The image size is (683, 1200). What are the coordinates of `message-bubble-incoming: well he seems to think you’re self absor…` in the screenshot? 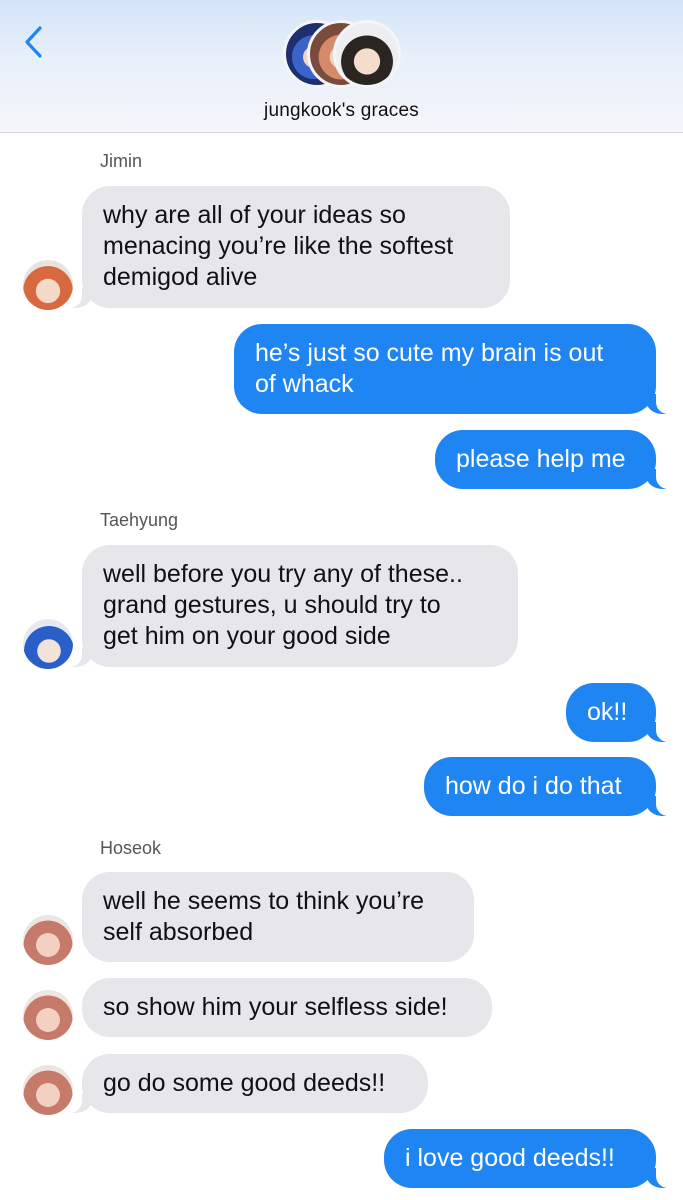 It's located at (278, 917).